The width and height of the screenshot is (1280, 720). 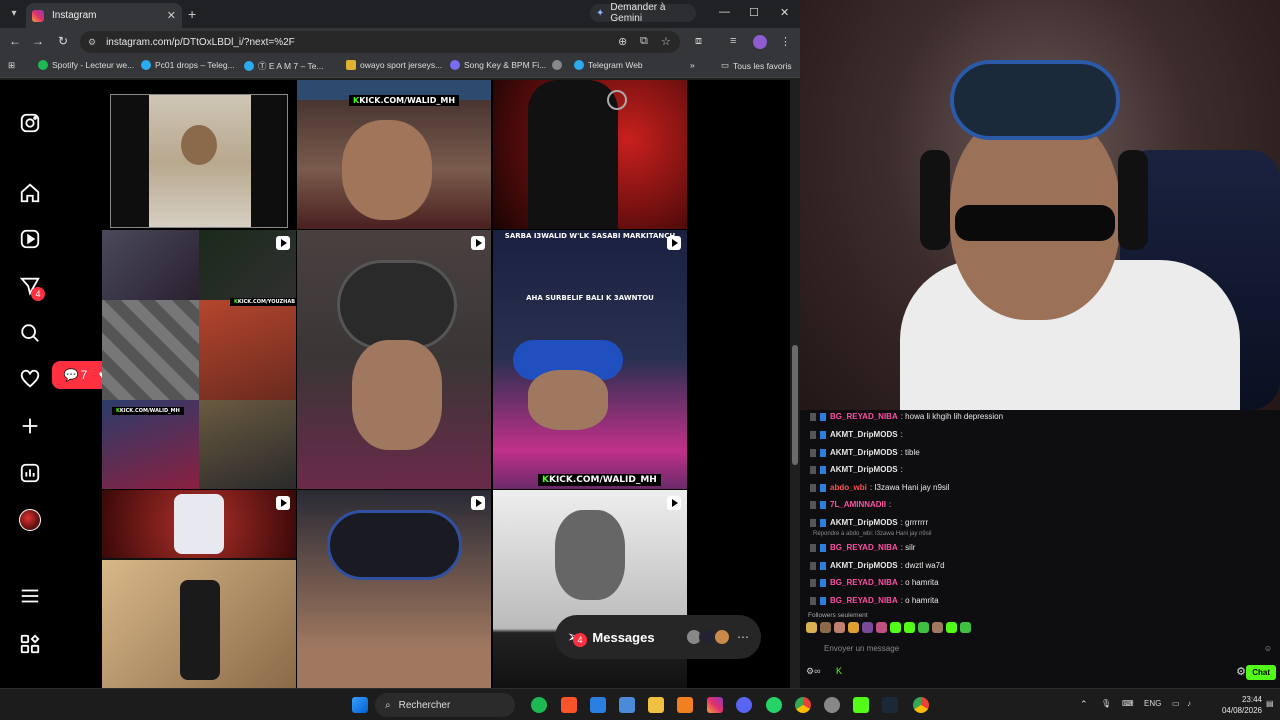 I want to click on language-indicator: ENG, so click(x=1152, y=703).